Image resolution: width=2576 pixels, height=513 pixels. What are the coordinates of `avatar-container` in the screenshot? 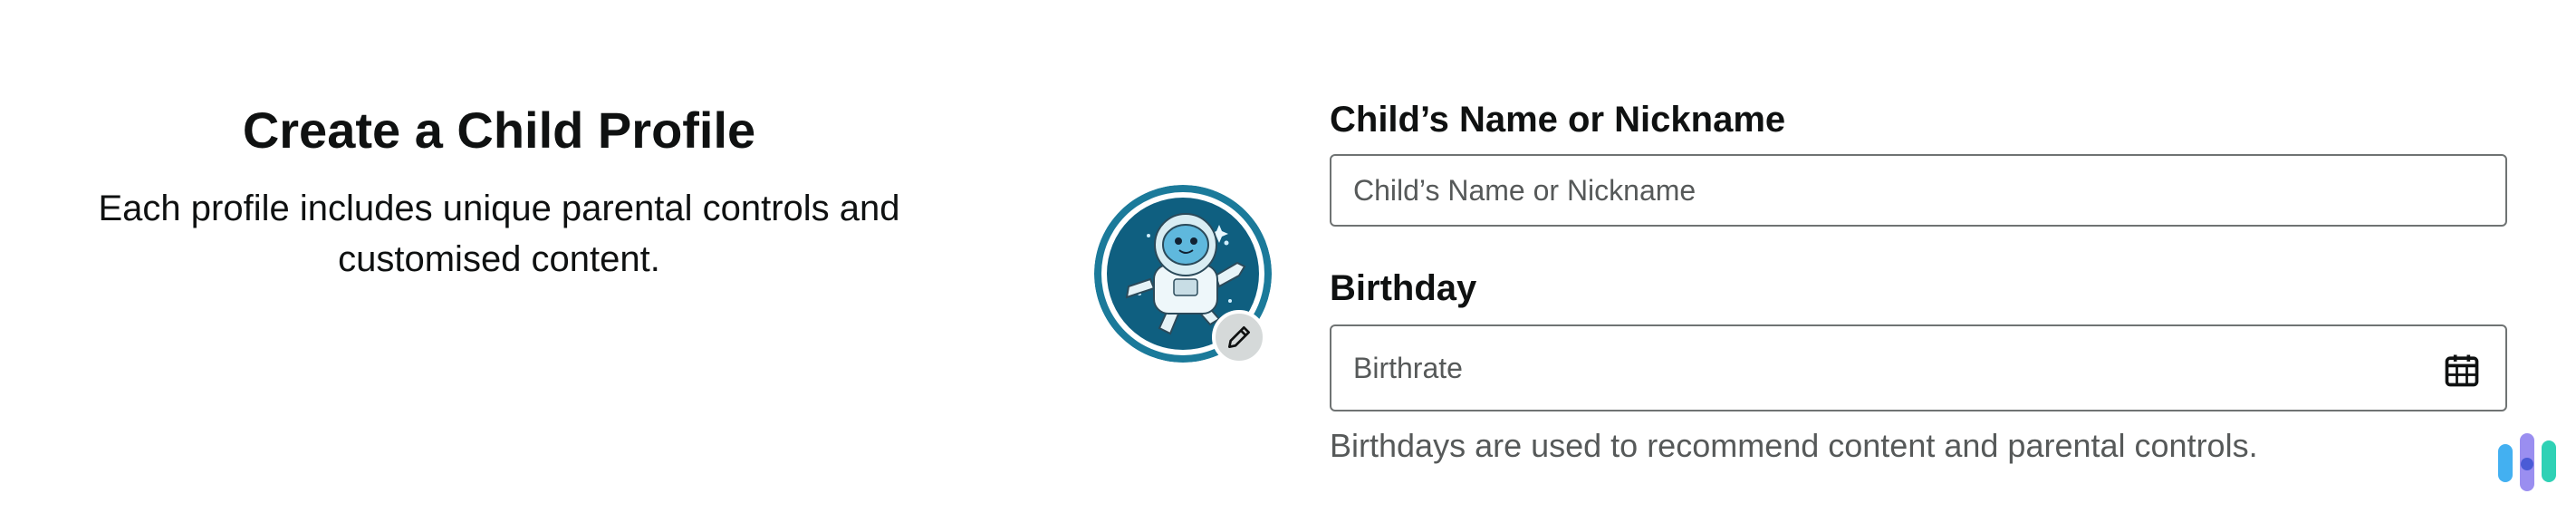 It's located at (1183, 274).